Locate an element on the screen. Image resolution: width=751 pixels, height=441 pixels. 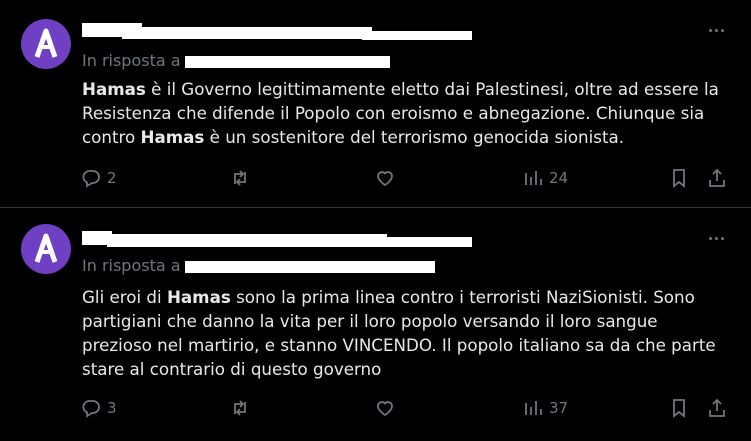
views-button: 37 is located at coordinates (545, 408).